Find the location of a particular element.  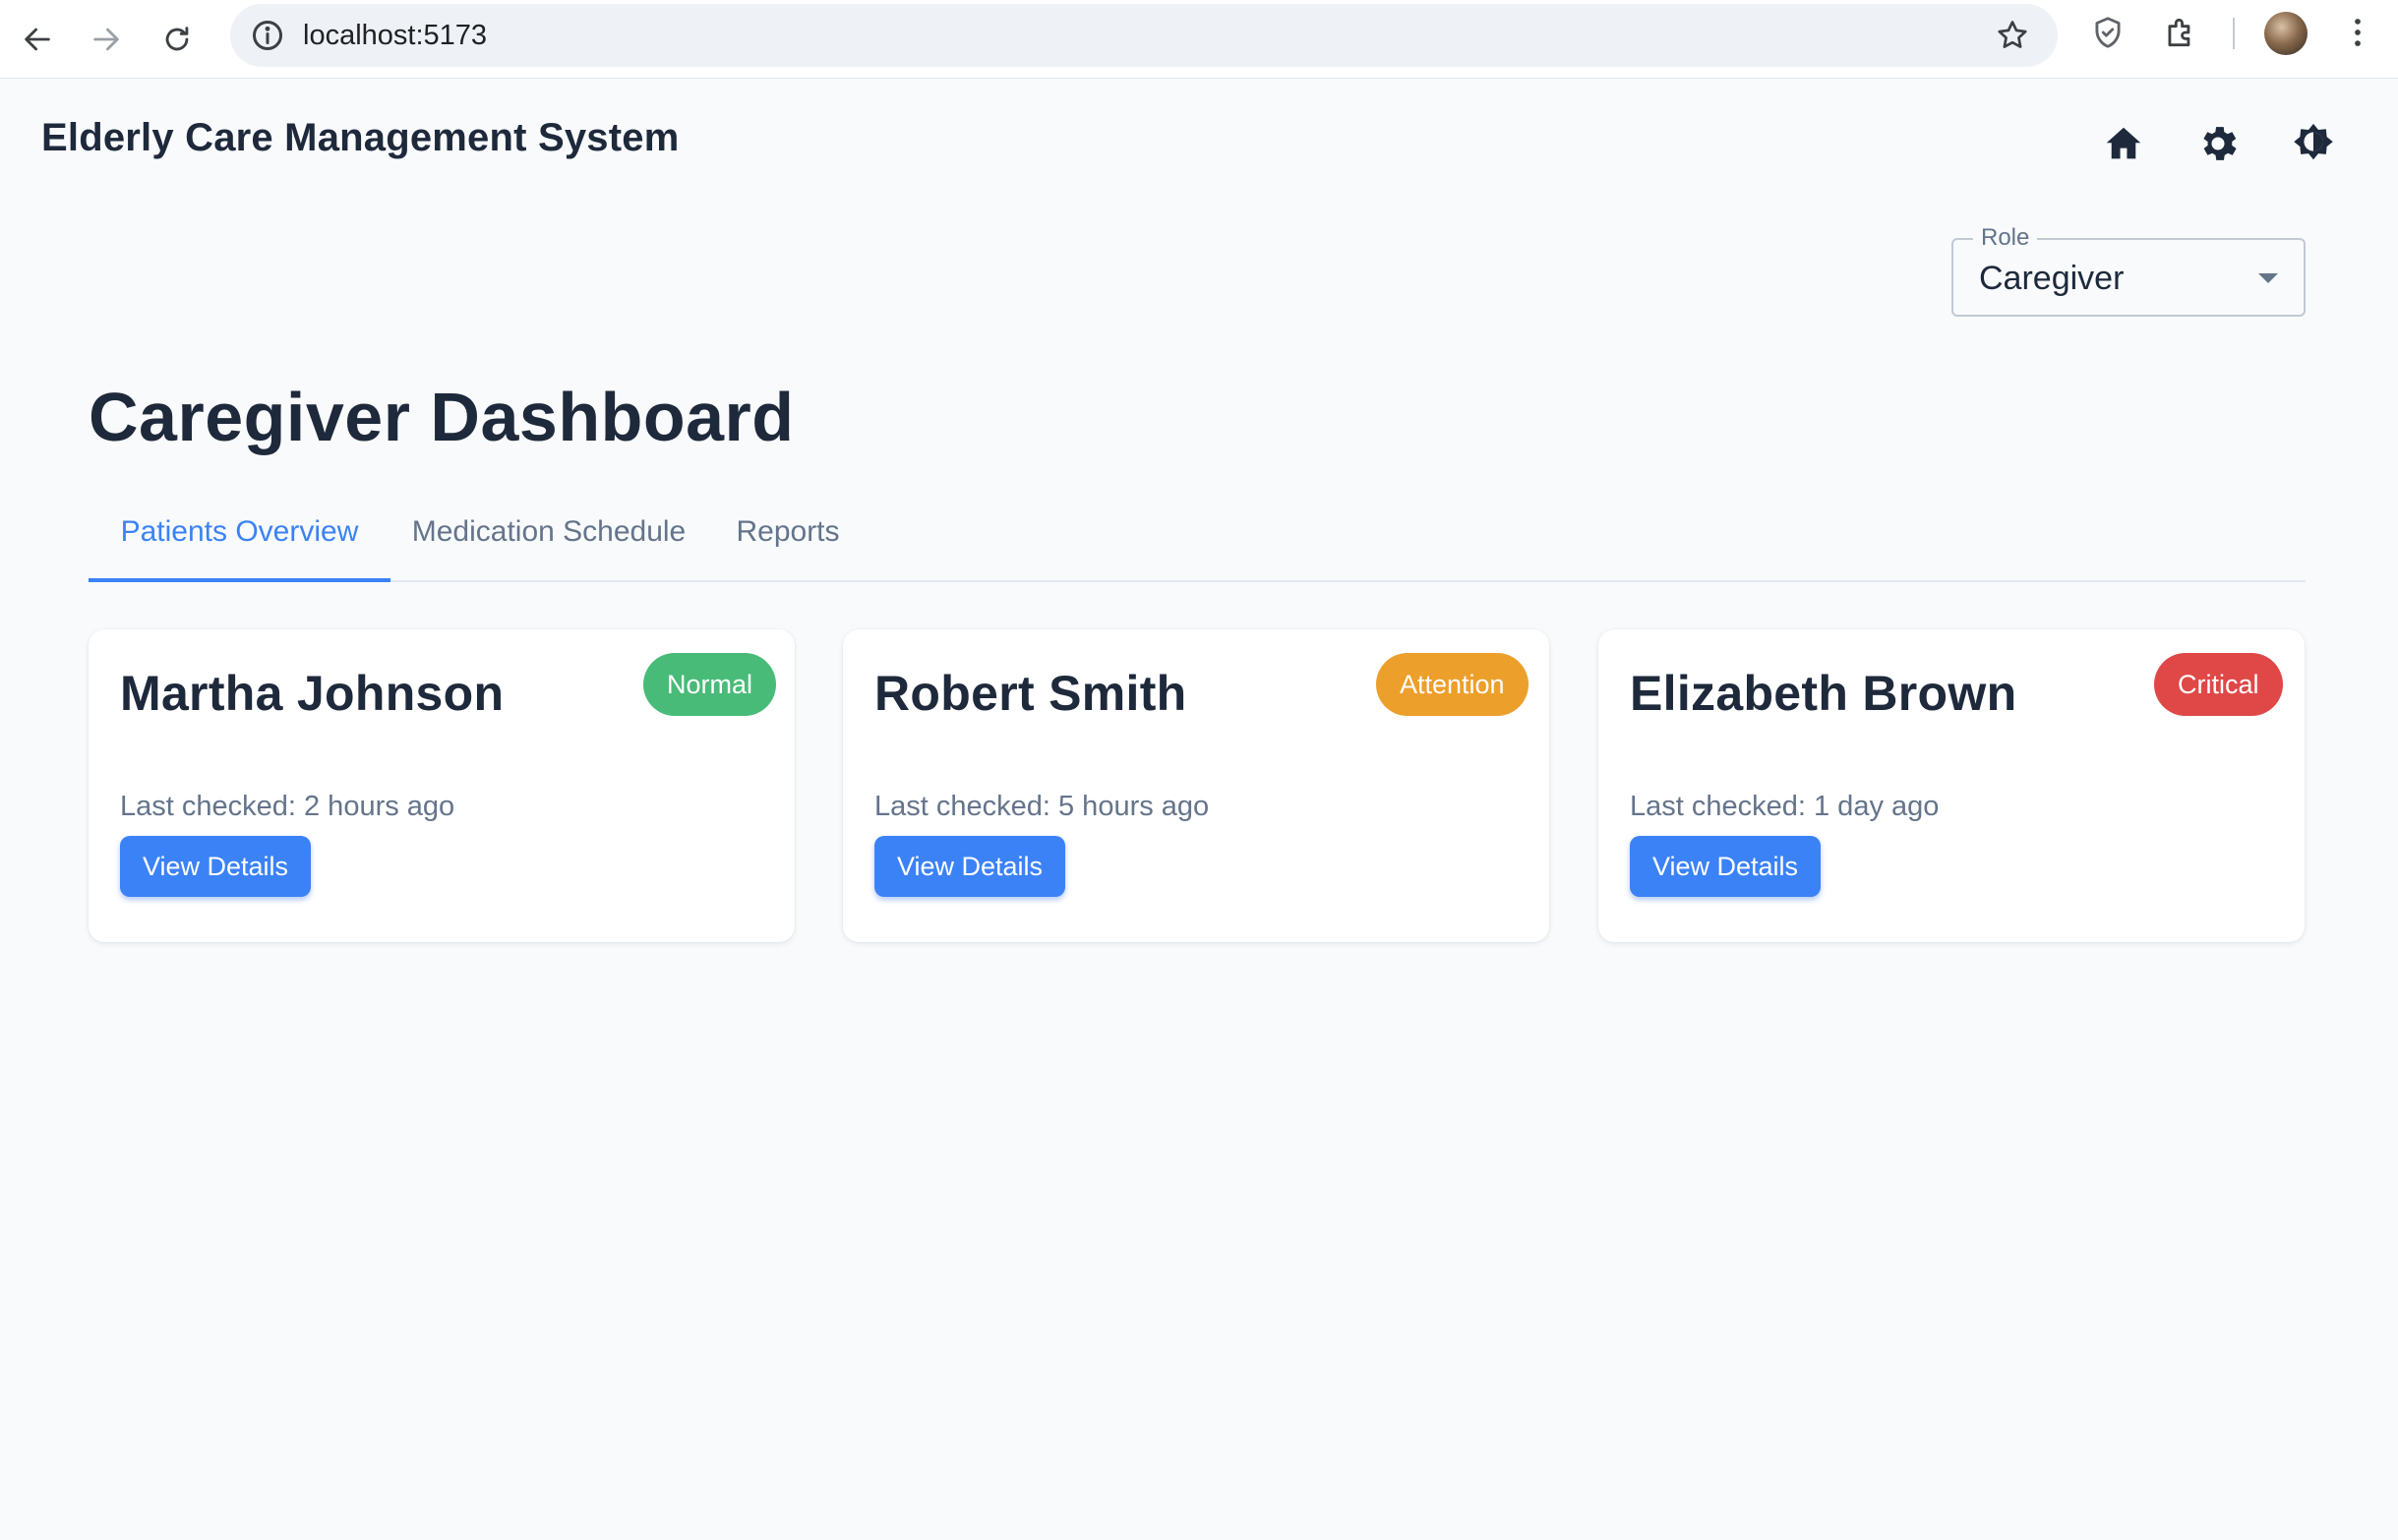

last-checked-text: Last checked: 1 day ago is located at coordinates (1785, 807).